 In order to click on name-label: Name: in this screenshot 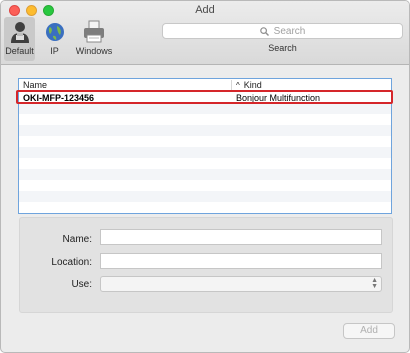, I will do `click(77, 239)`.